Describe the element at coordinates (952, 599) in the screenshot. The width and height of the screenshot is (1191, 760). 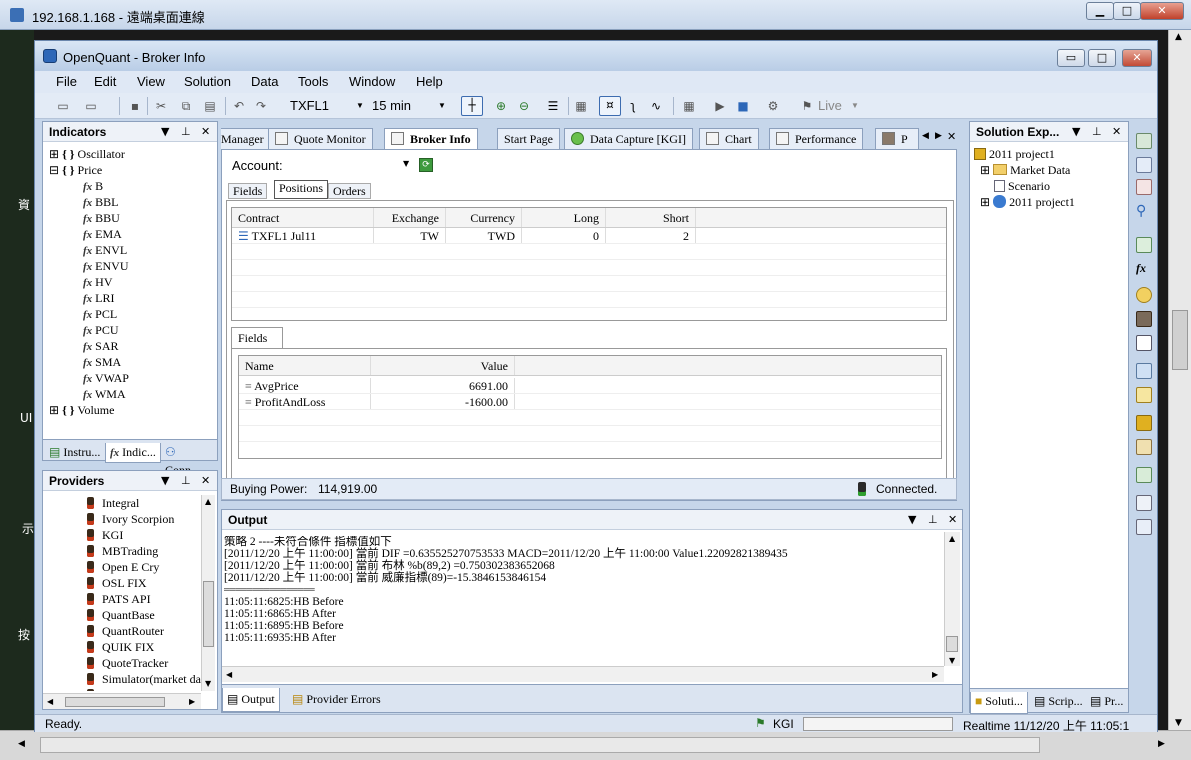
I see `output-vertical-scrollbar: ▲ ▼` at that location.